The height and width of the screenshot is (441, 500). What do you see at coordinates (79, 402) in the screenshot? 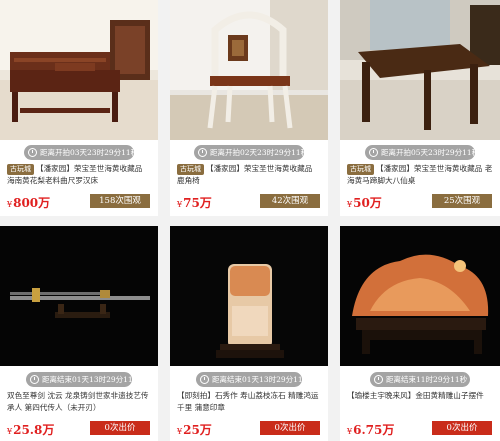
I see `product-title: 双色至尊剑 沈云 龙泉铸剑世家非遗技艺传承人 第四代传人（未开刃）` at bounding box center [79, 402].